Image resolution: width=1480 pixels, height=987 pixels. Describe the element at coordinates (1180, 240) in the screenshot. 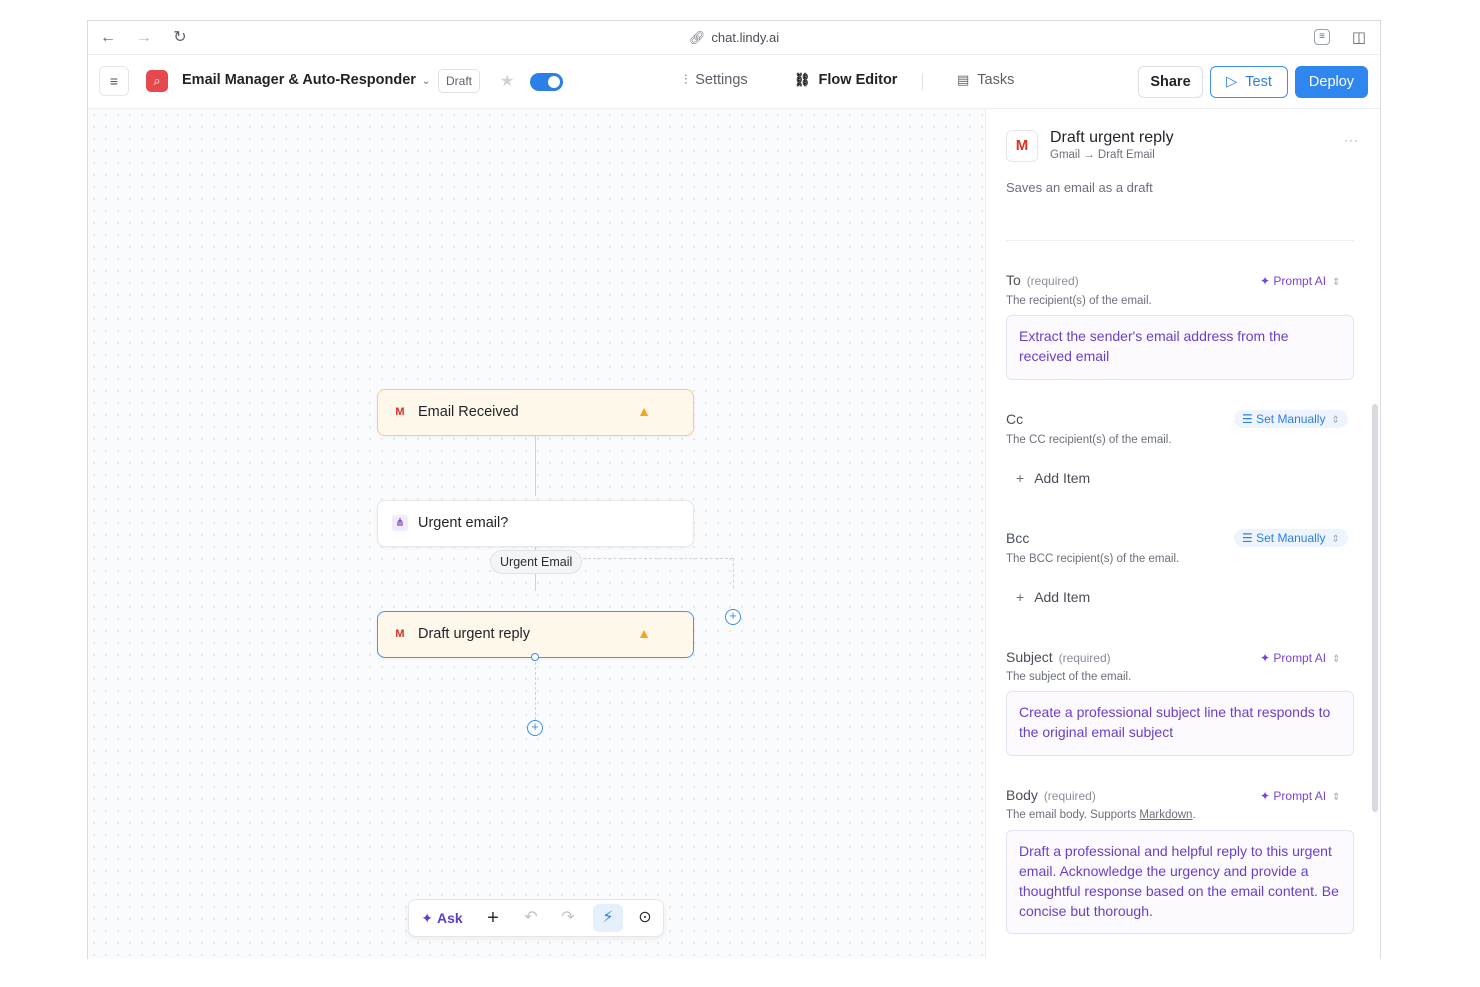

I see `divider` at that location.